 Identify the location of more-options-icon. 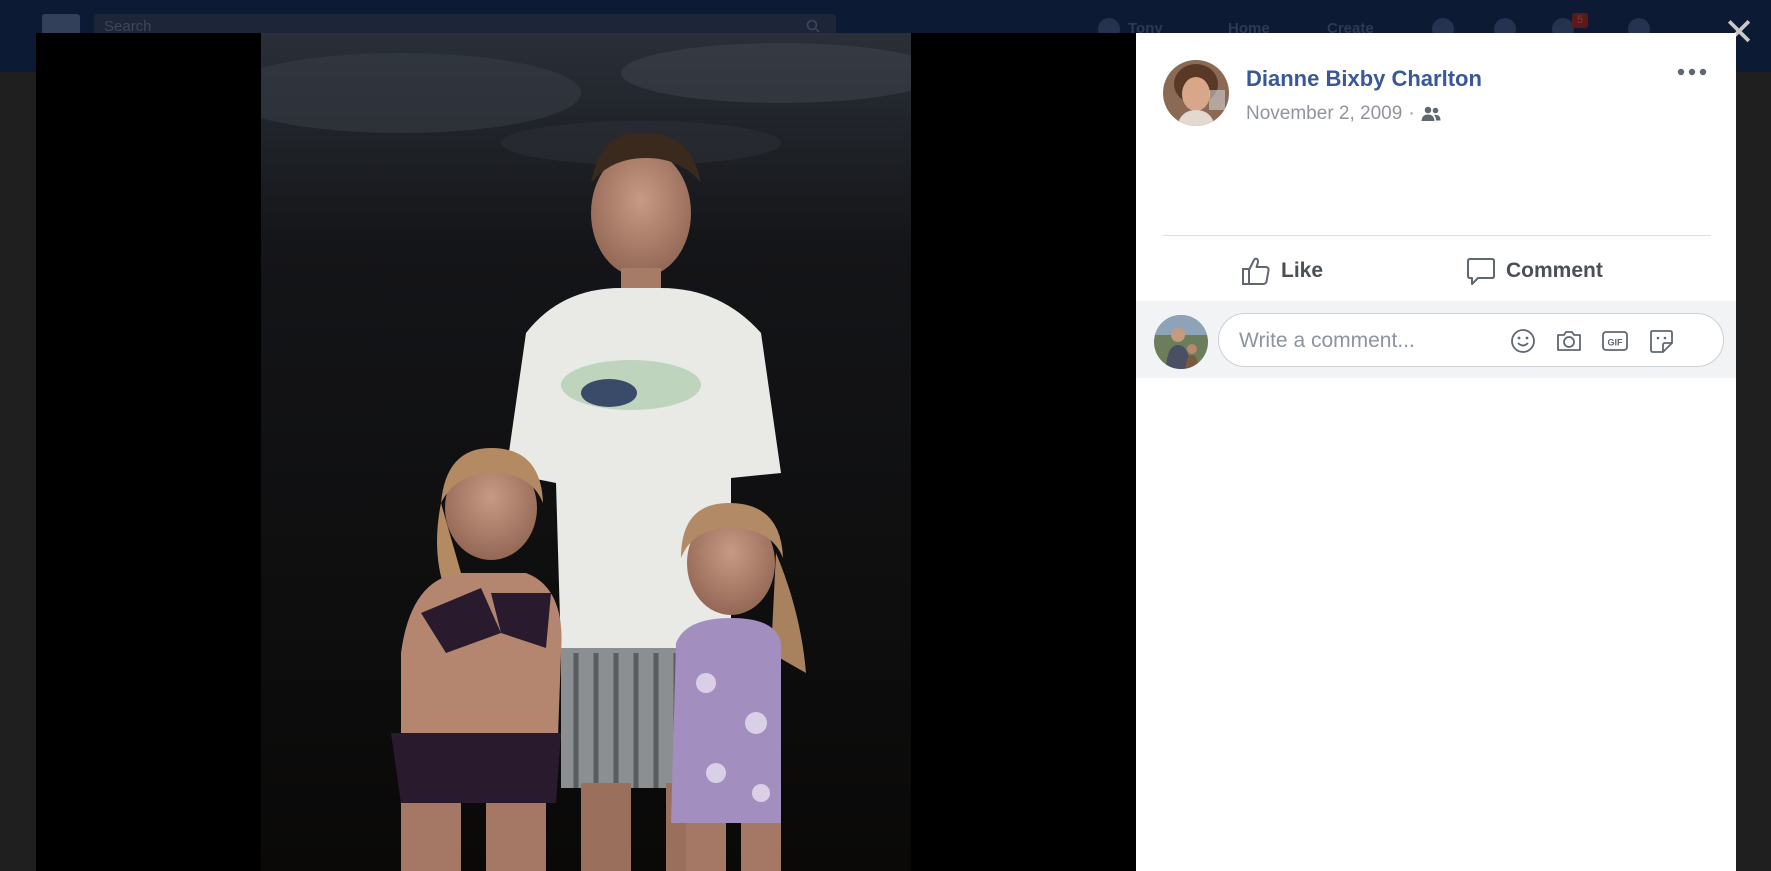
(1692, 72).